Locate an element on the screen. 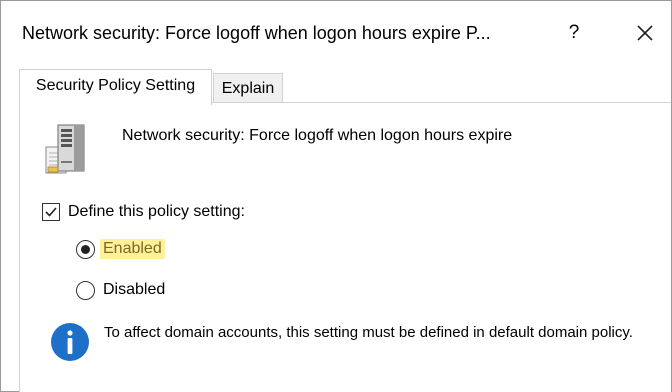 The width and height of the screenshot is (672, 392). enabled-radio is located at coordinates (85, 249).